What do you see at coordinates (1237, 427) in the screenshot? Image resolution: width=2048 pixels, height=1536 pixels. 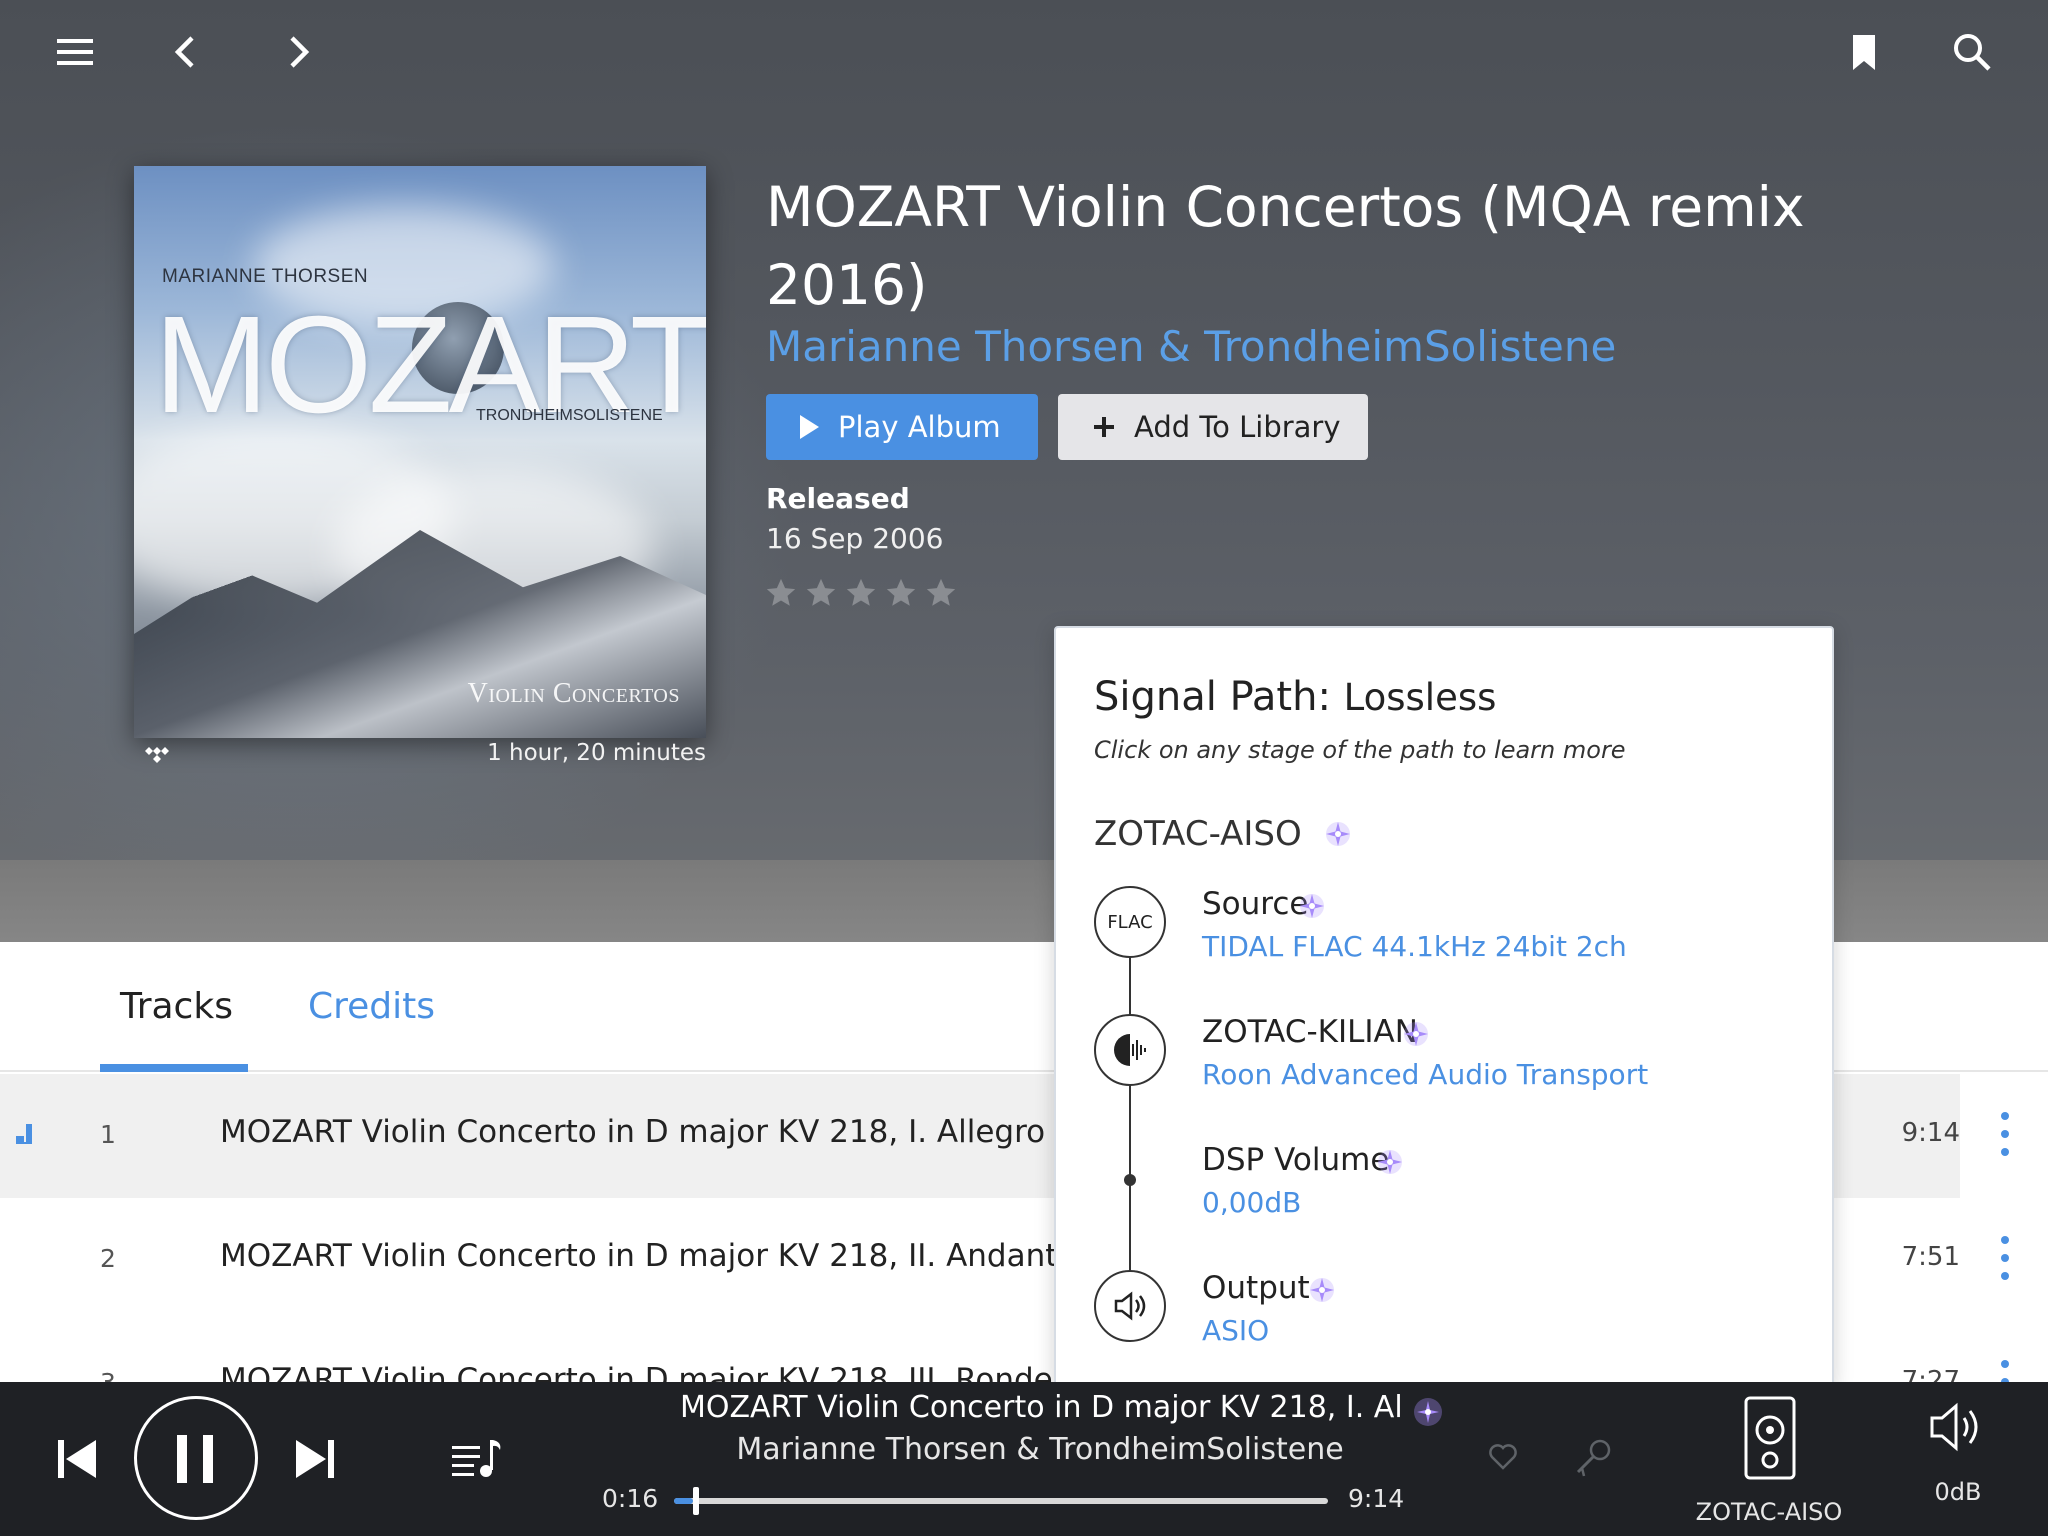 I see `add-to-library-label: Add To Library` at bounding box center [1237, 427].